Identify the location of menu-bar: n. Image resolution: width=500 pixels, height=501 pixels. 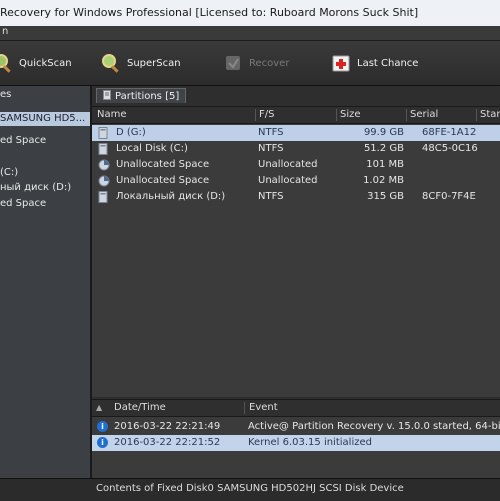
(250, 33).